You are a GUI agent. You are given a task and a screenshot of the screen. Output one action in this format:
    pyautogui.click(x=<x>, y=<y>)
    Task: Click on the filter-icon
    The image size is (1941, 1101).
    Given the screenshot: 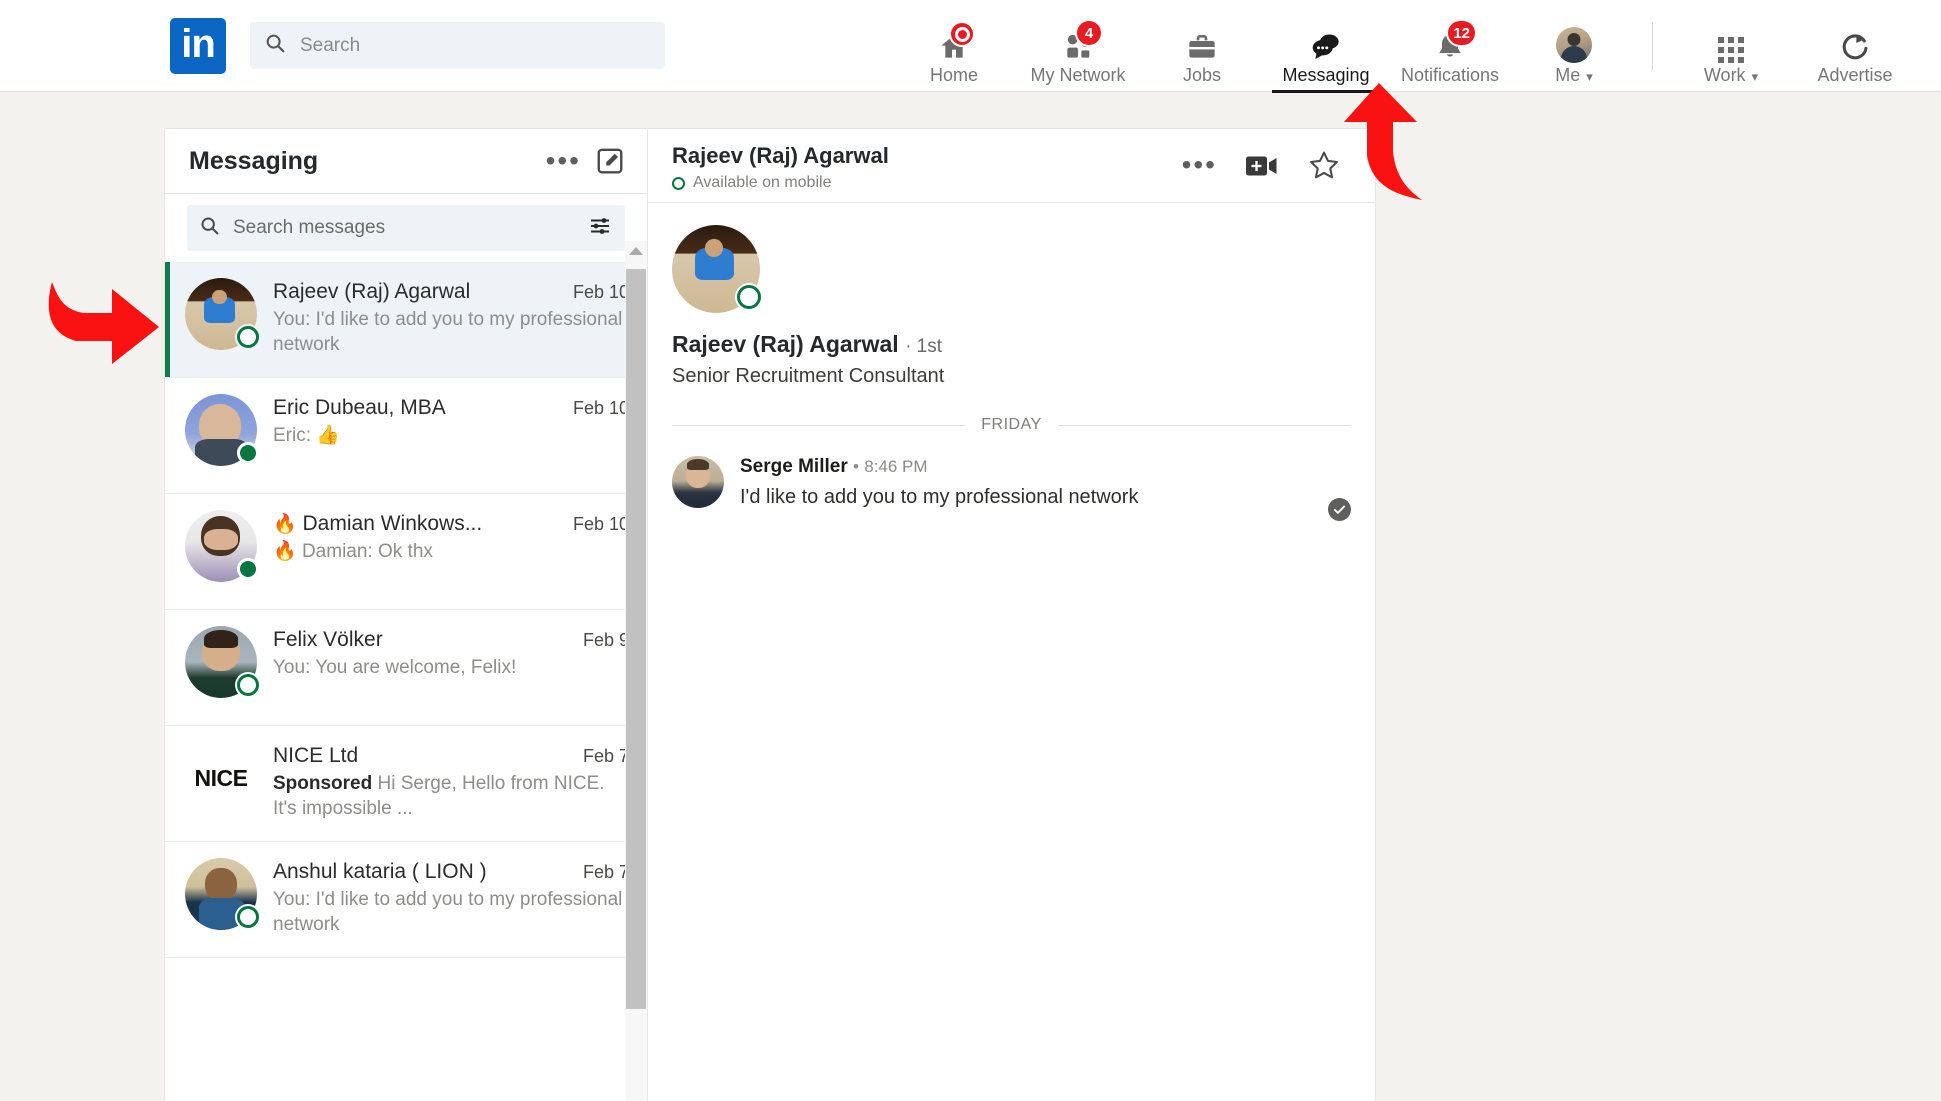 What is the action you would take?
    pyautogui.click(x=596, y=228)
    